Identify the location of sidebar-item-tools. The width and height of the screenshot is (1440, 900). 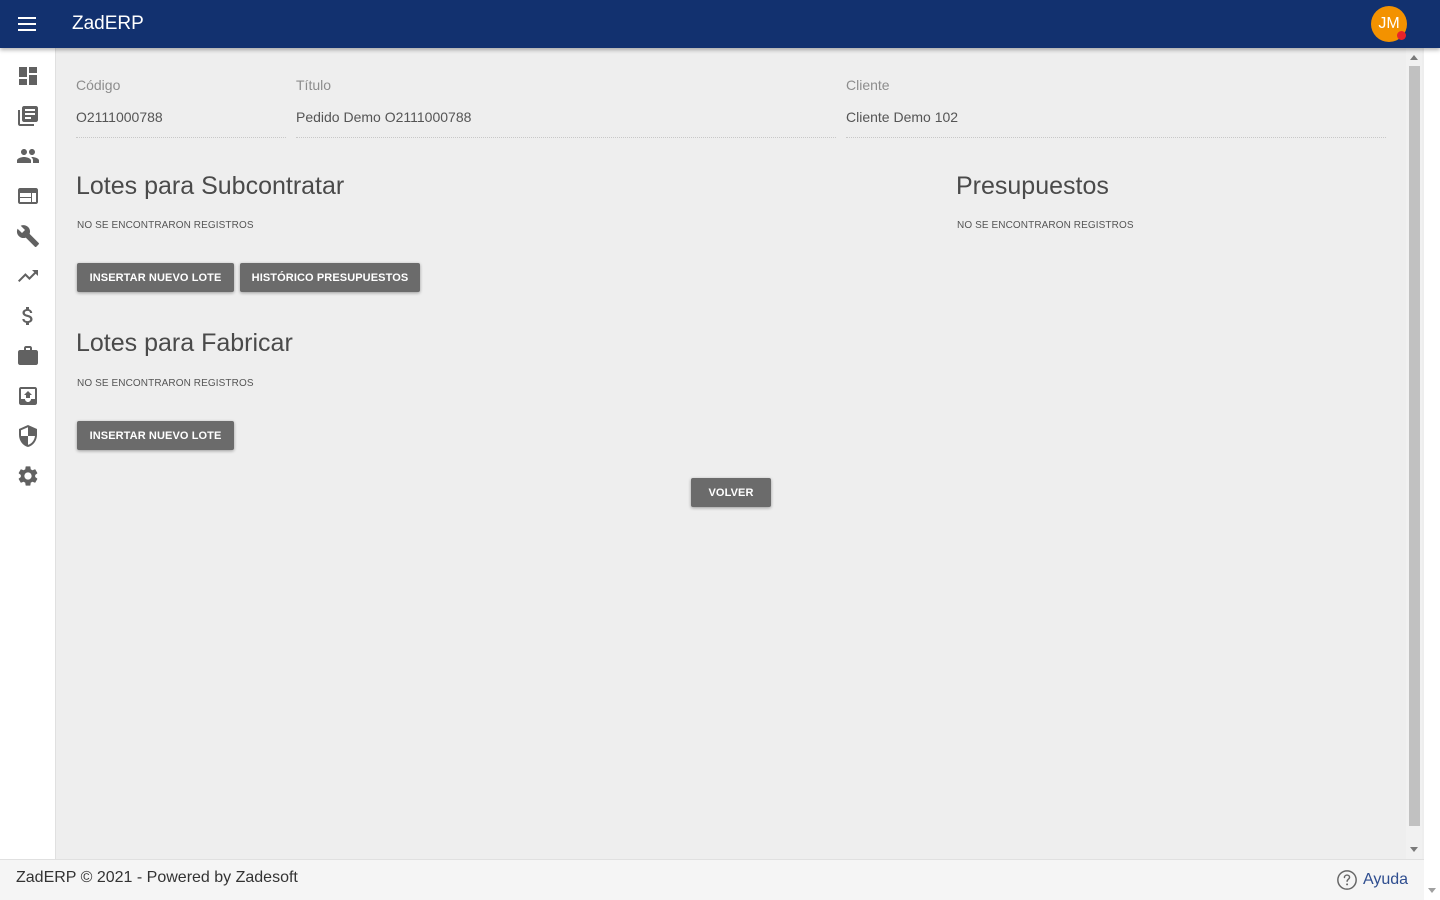
(28, 236).